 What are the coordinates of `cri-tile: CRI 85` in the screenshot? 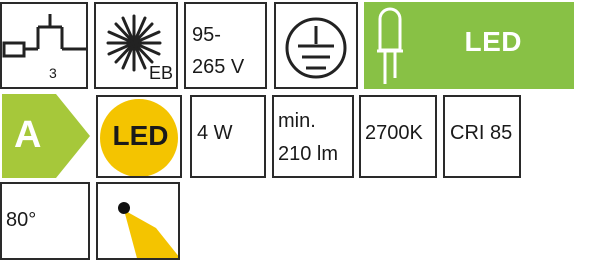 It's located at (482, 136).